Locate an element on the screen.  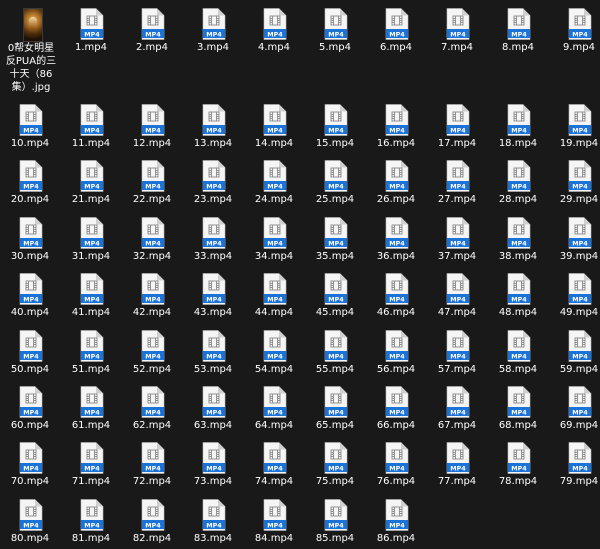
file-item-mp4: MP4 10.mp4 is located at coordinates (30, 127).